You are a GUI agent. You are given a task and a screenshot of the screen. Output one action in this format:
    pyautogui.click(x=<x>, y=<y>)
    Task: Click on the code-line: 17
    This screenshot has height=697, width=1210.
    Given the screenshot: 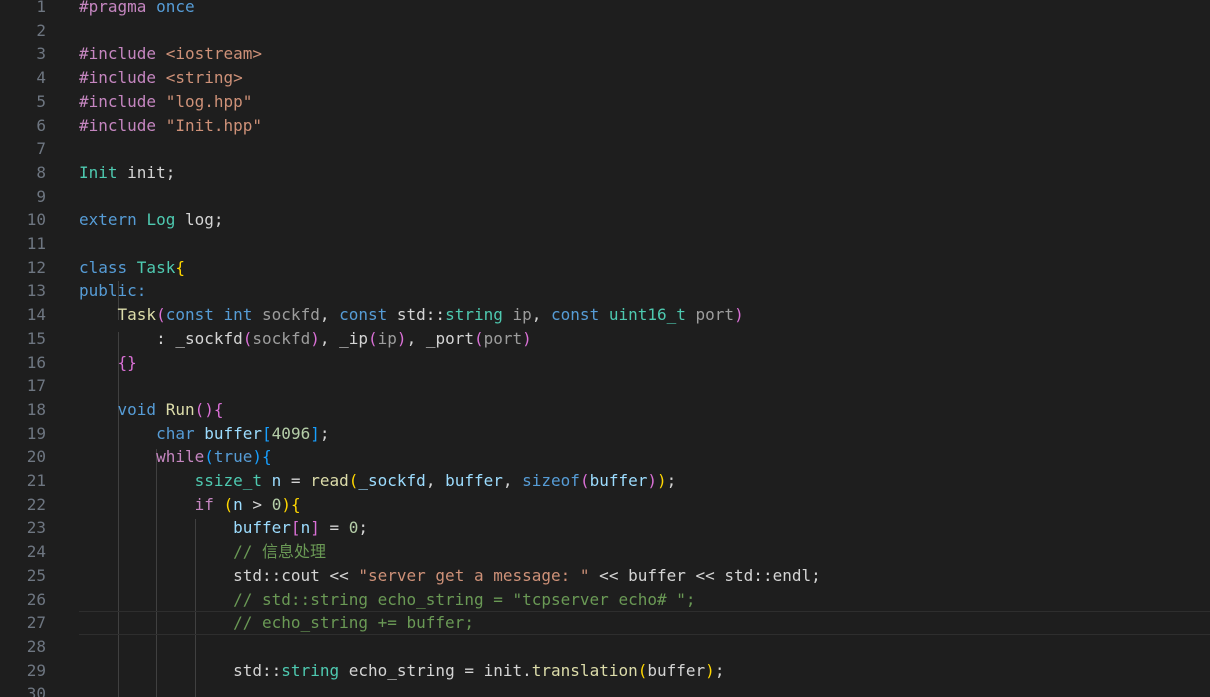 What is the action you would take?
    pyautogui.click(x=605, y=386)
    